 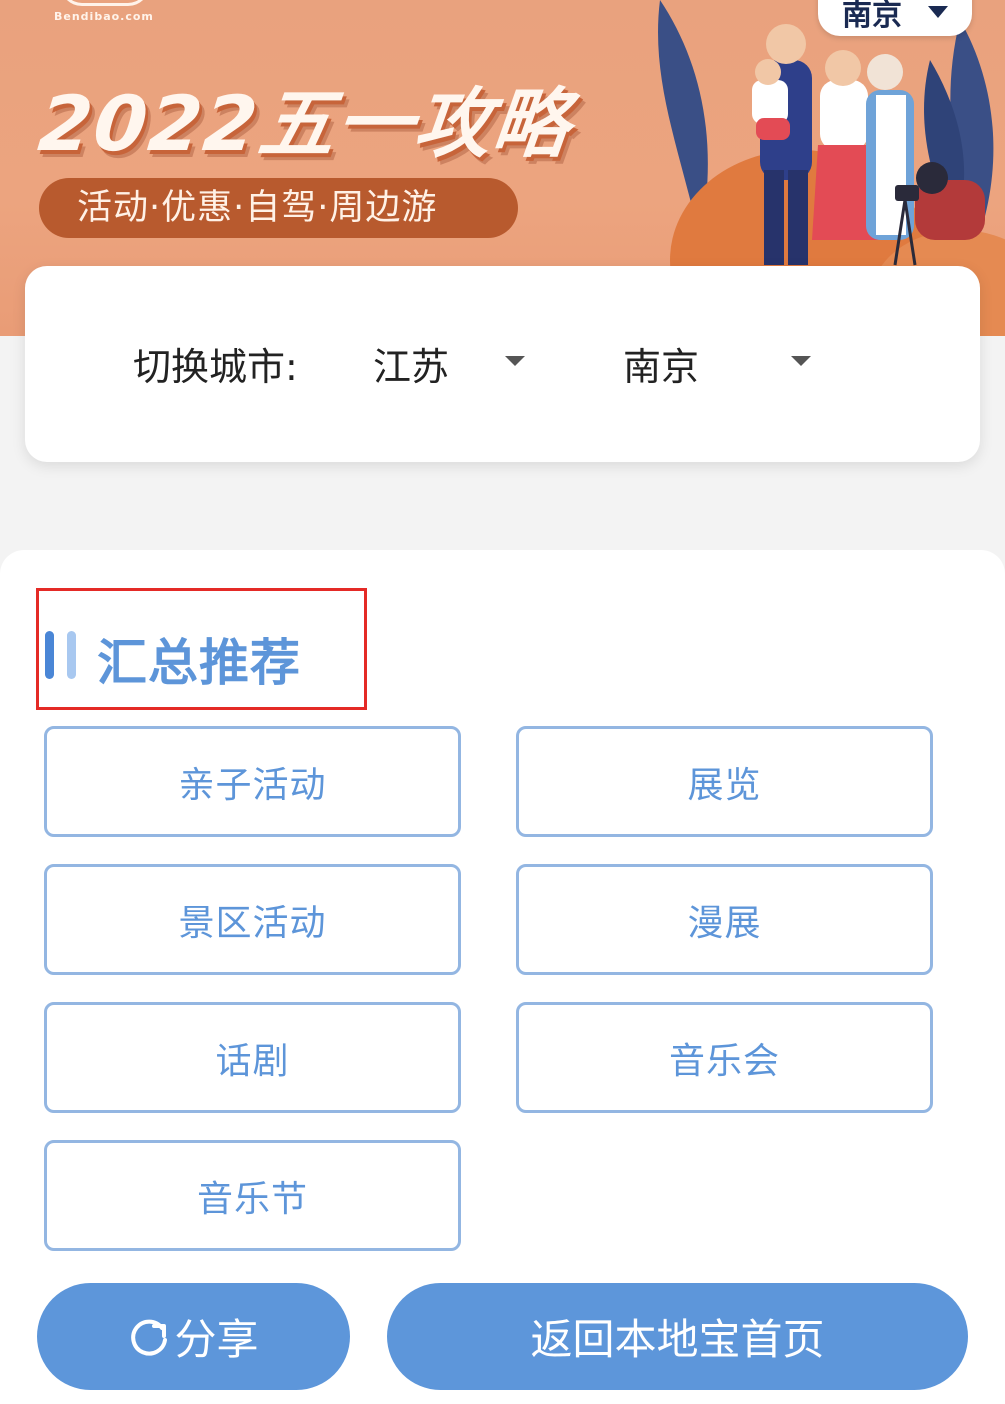 I want to click on site-logo: Bendibao.com, so click(x=105, y=12).